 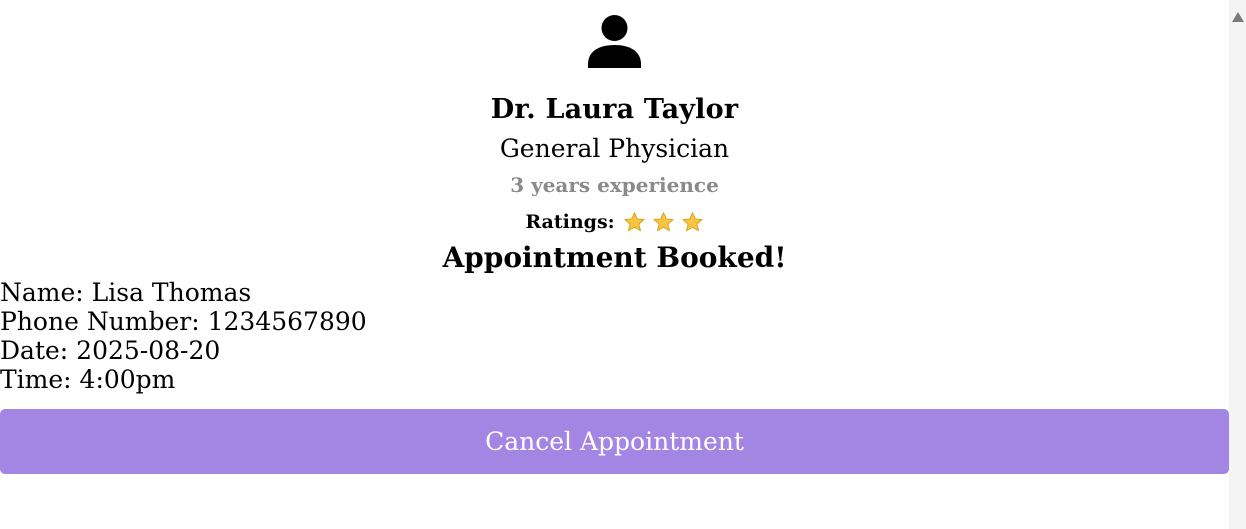 I want to click on vertical-scrollbar, so click(x=1237, y=264).